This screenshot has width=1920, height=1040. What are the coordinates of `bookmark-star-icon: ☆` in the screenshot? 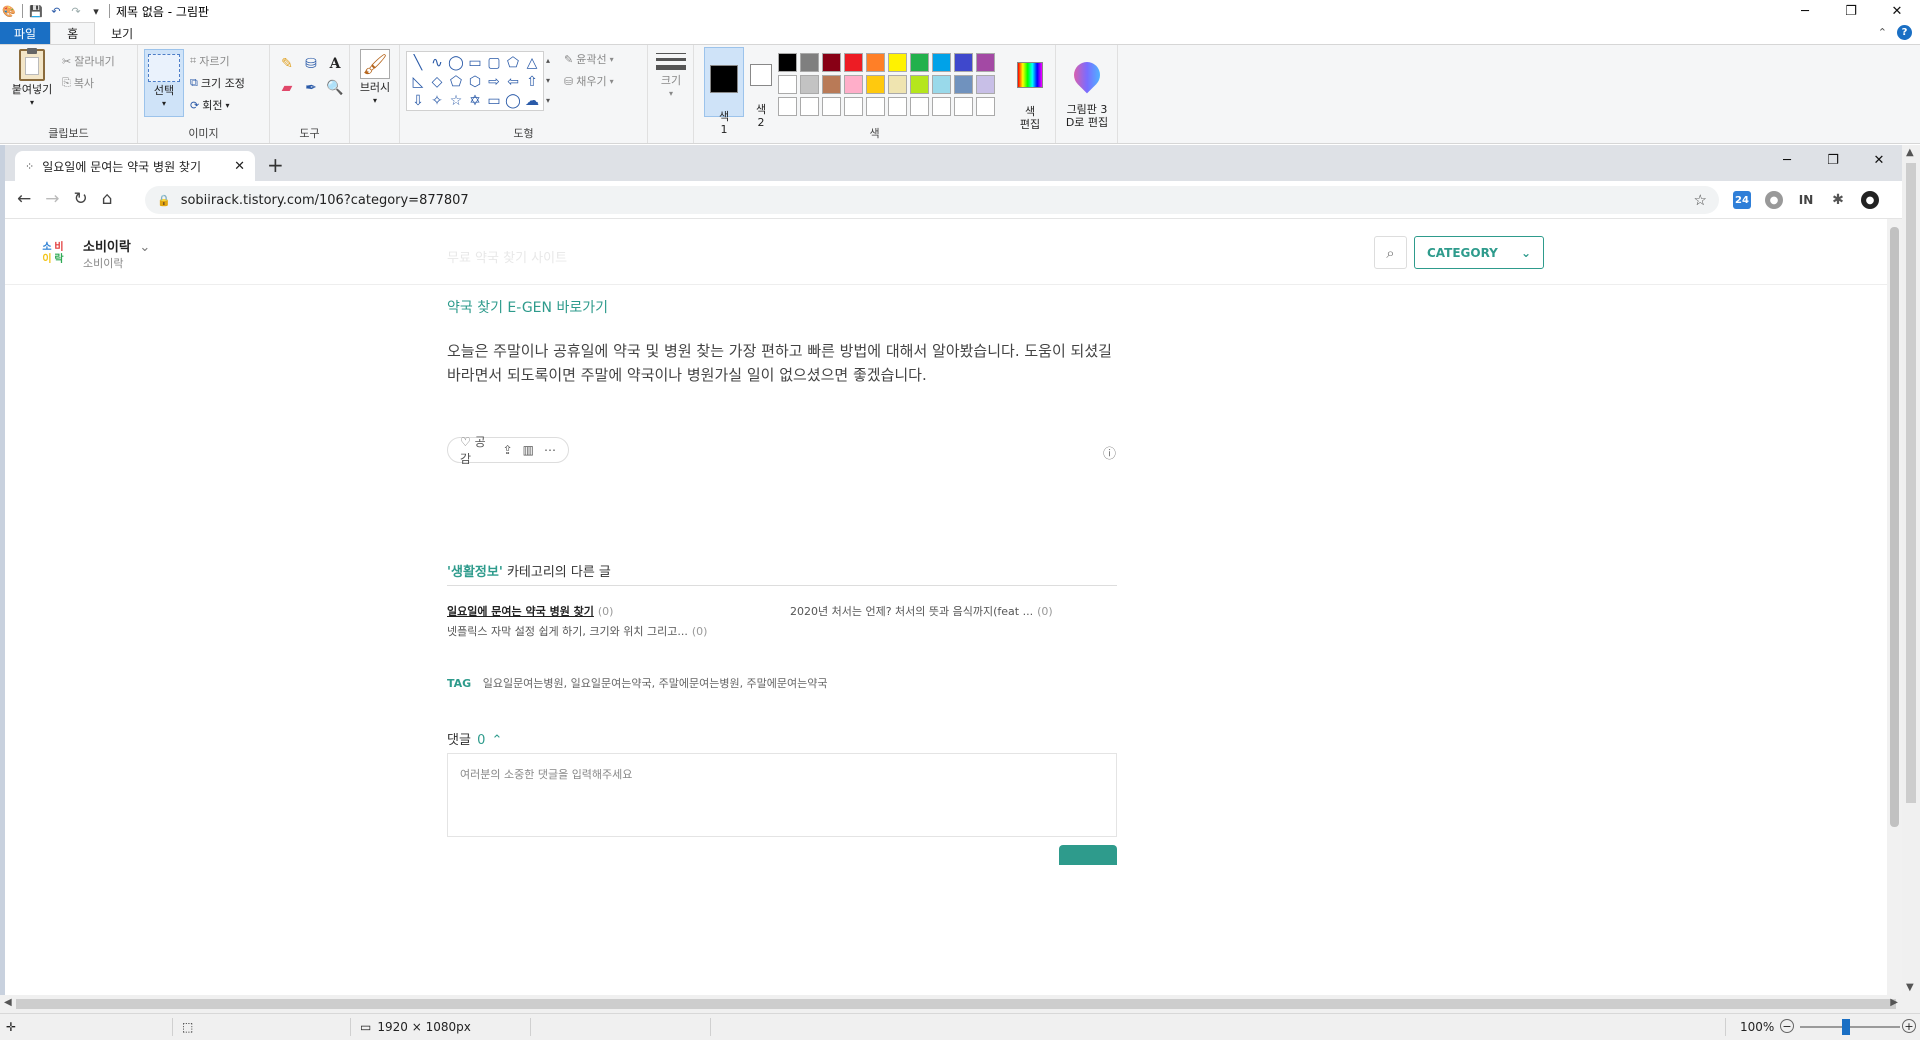 It's located at (1700, 200).